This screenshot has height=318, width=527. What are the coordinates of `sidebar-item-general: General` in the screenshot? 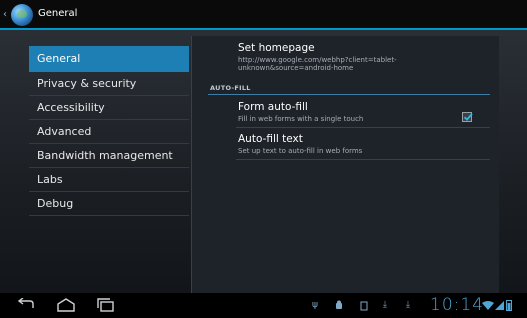 It's located at (109, 59).